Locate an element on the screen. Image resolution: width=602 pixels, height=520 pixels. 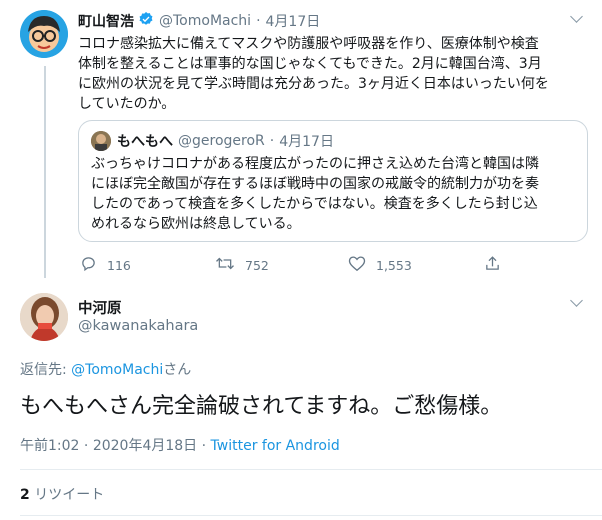
share-icon is located at coordinates (492, 265).